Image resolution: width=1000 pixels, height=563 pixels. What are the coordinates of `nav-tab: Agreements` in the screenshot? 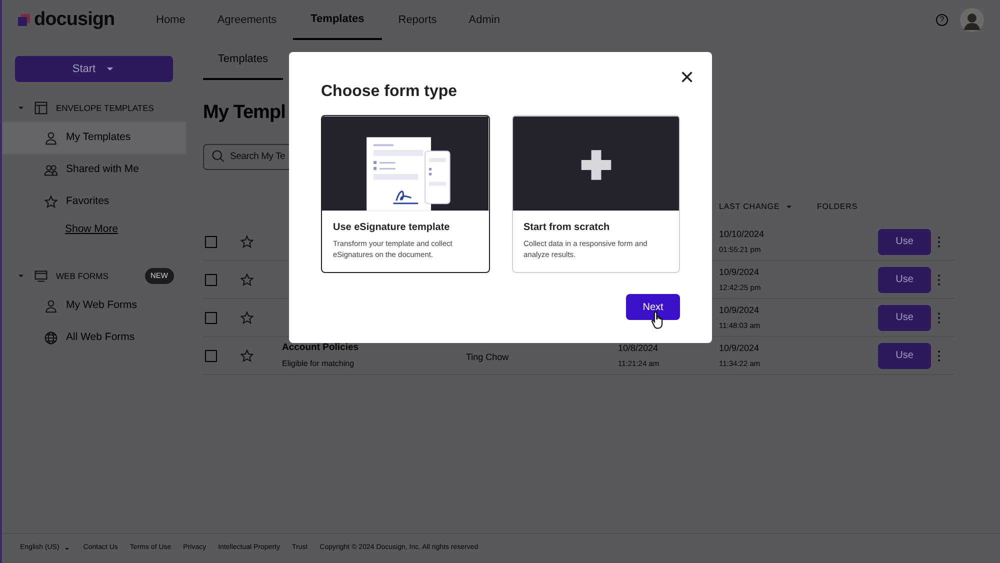 It's located at (247, 20).